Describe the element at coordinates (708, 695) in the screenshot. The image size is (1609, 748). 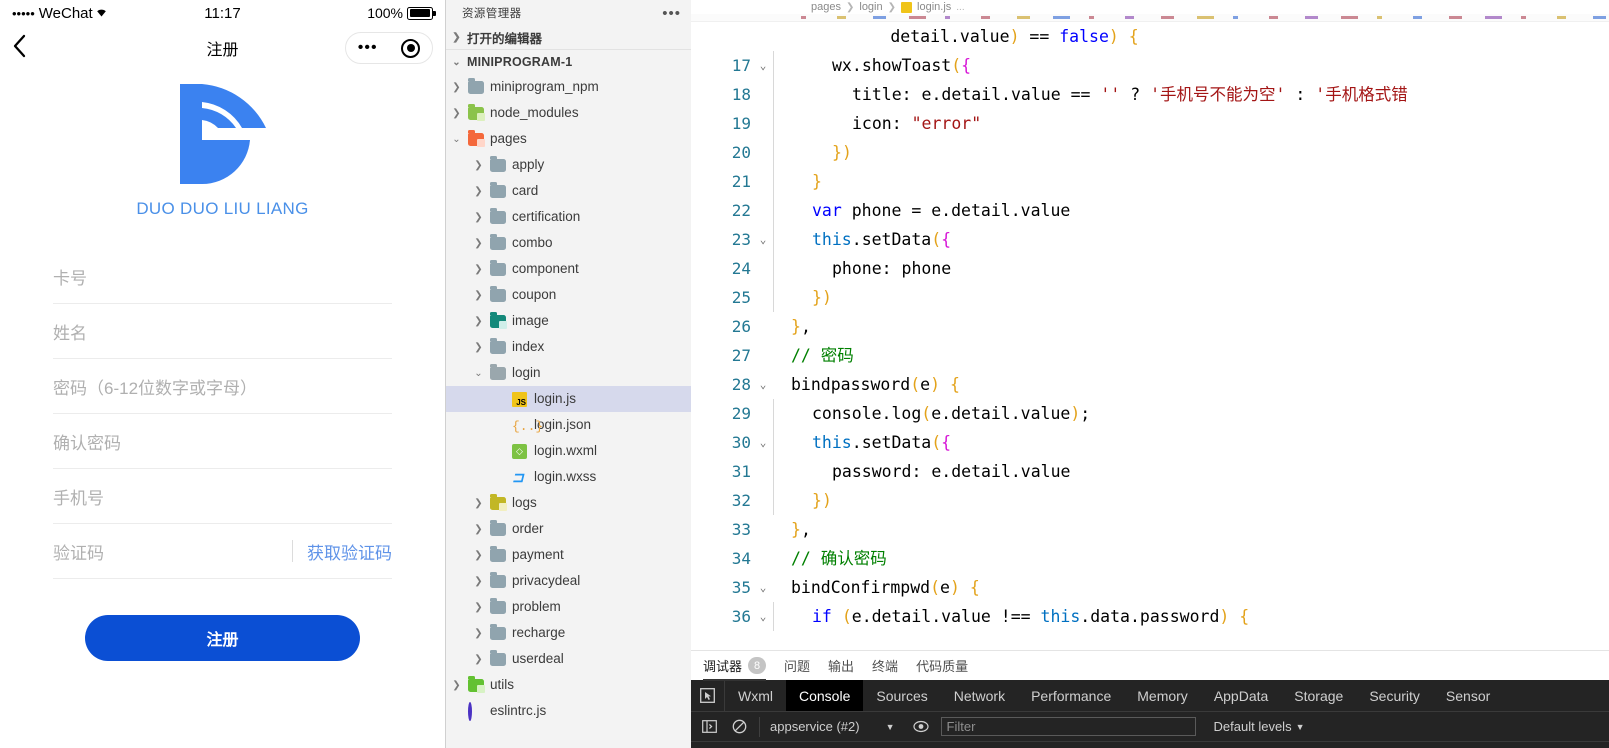
I see `inspect-element-icon` at that location.